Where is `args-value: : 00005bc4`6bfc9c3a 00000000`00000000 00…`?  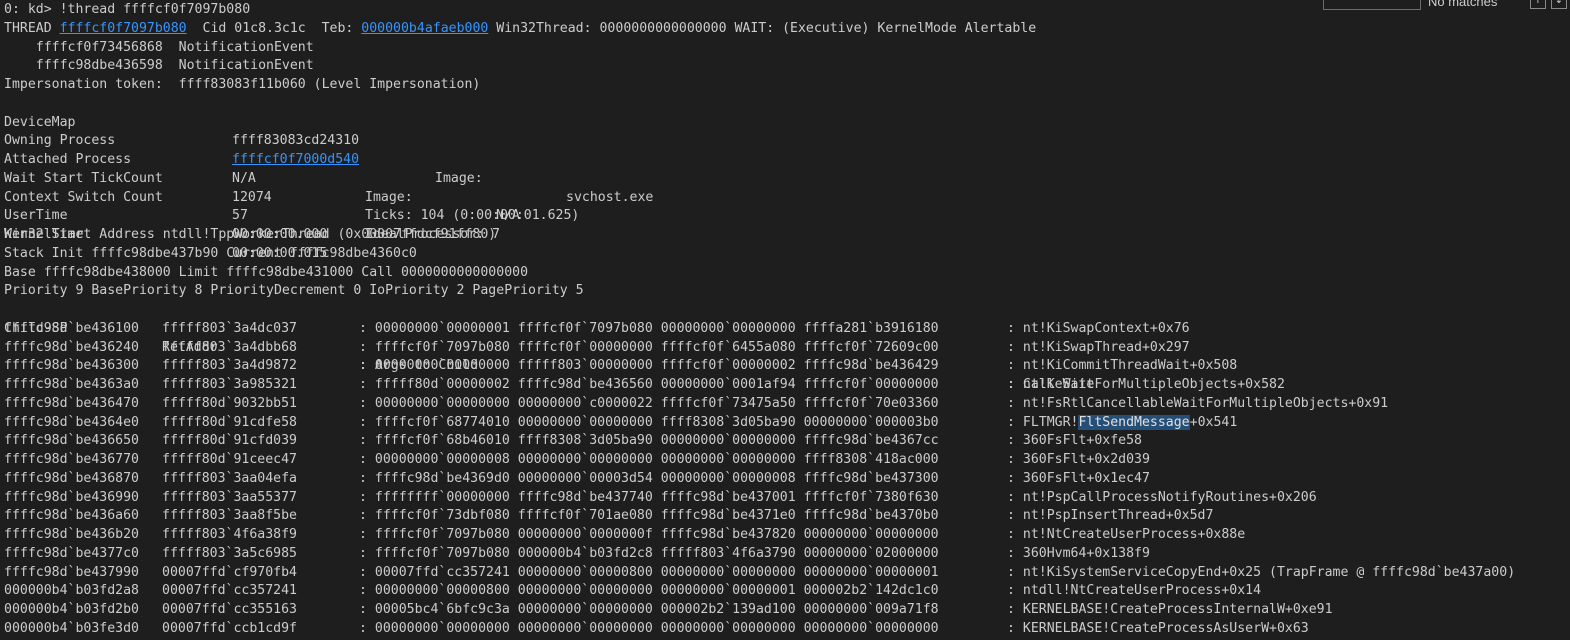
args-value: : 00005bc4`6bfc9c3a 00000000`00000000 00… is located at coordinates (649, 609).